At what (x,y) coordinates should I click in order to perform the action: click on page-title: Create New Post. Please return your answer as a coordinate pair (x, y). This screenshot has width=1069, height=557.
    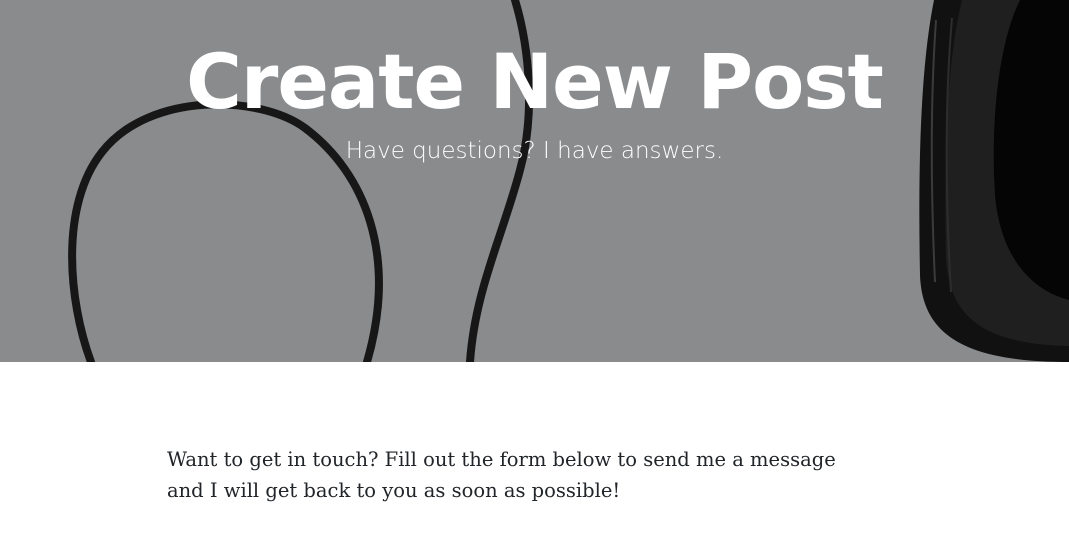
    Looking at the image, I should click on (535, 81).